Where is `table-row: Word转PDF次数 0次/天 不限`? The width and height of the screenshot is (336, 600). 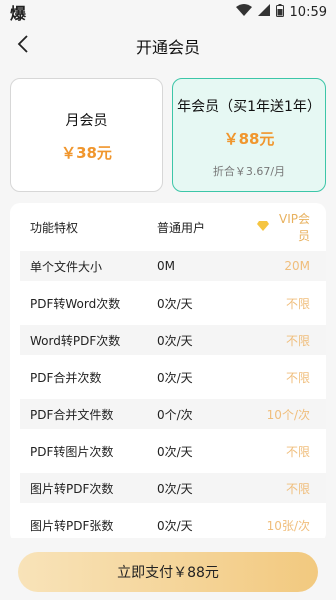 table-row: Word转PDF次数 0次/天 不限 is located at coordinates (173, 340).